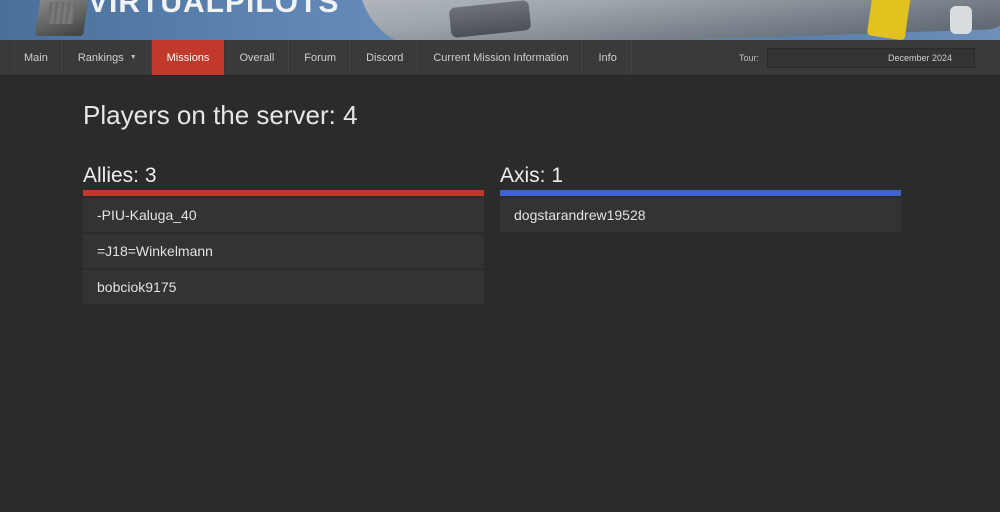 The width and height of the screenshot is (1000, 512). What do you see at coordinates (500, 20) in the screenshot?
I see `site-banner: VIRTUALPILOTS` at bounding box center [500, 20].